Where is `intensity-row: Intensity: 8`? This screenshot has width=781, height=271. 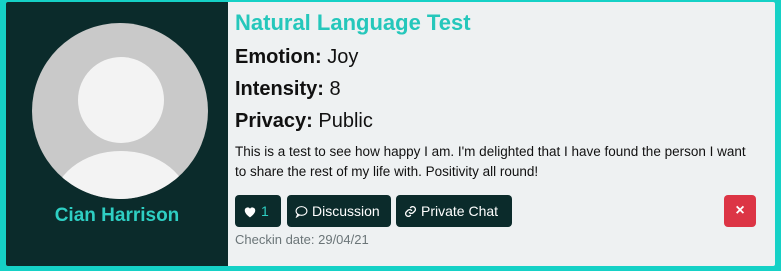 intensity-row: Intensity: 8 is located at coordinates (288, 89).